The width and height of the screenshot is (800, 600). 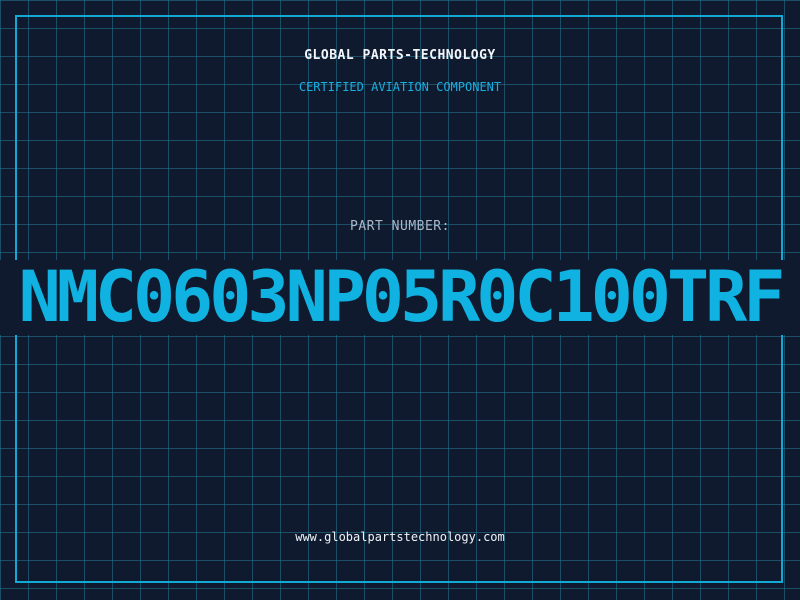 I want to click on website-url: www.globalpartstechnology.com, so click(x=400, y=537).